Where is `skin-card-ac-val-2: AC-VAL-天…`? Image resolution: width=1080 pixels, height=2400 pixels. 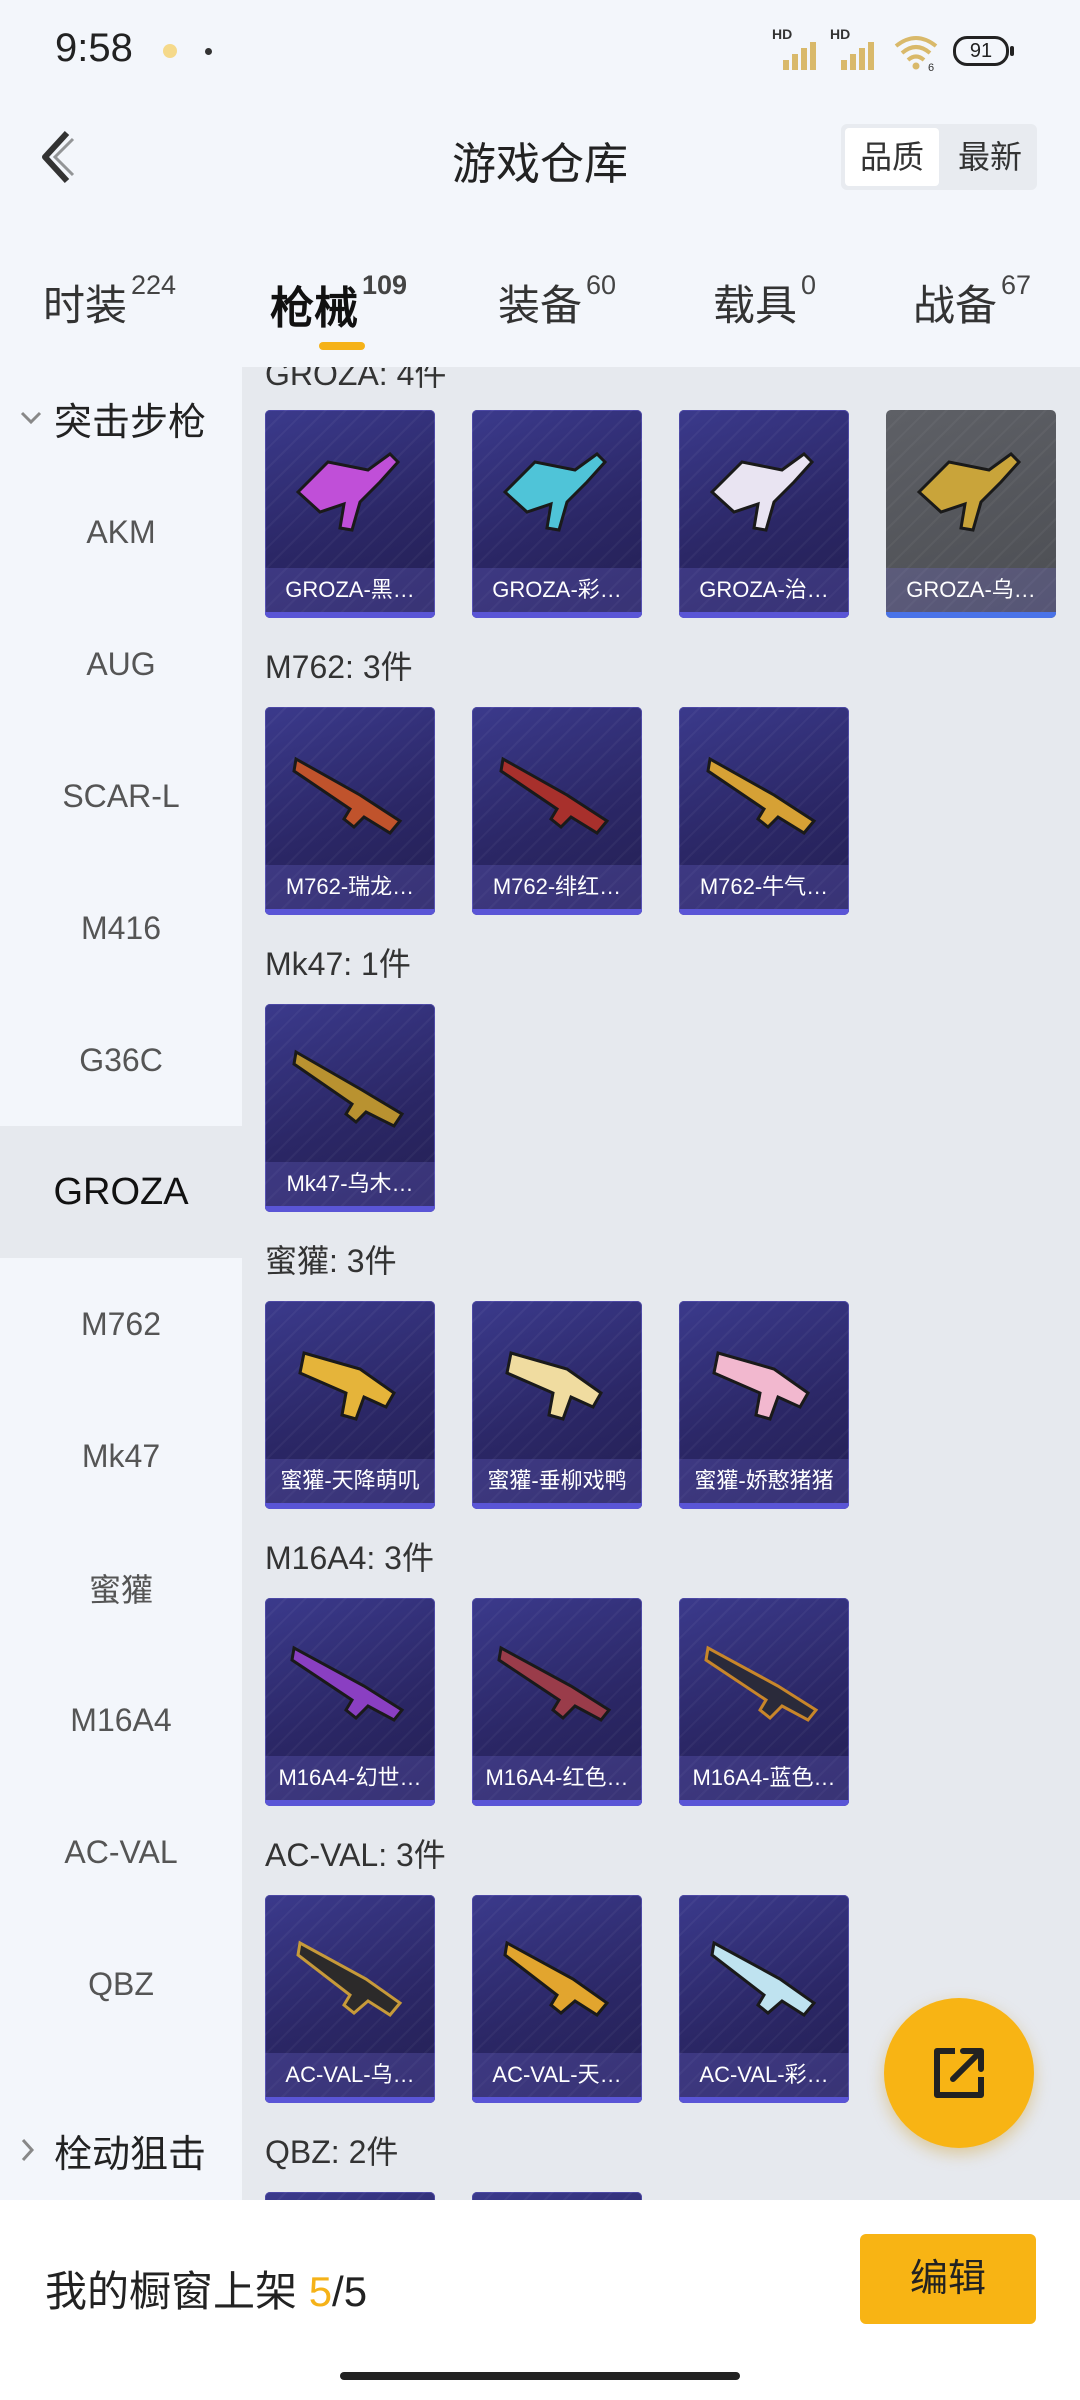
skin-card-ac-val-2: AC-VAL-天… is located at coordinates (557, 1999).